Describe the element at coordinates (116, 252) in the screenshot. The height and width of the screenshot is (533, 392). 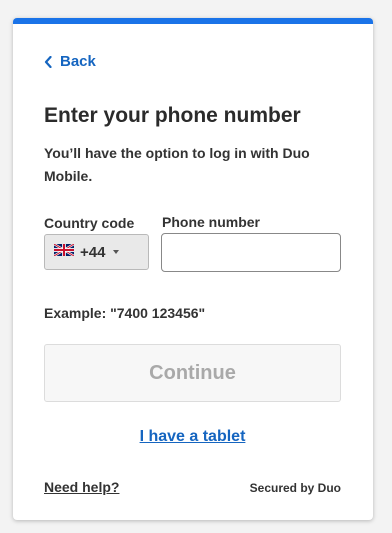
I see `caret-down-icon` at that location.